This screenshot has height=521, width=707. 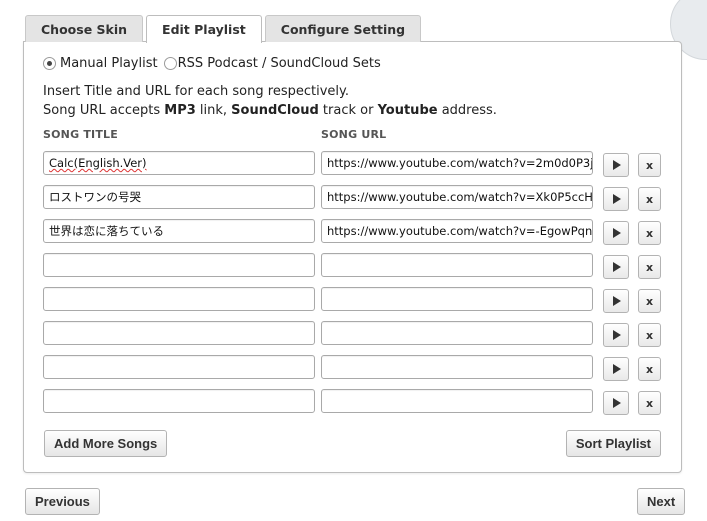 I want to click on tab-configure-setting: Configure Setting, so click(x=343, y=28).